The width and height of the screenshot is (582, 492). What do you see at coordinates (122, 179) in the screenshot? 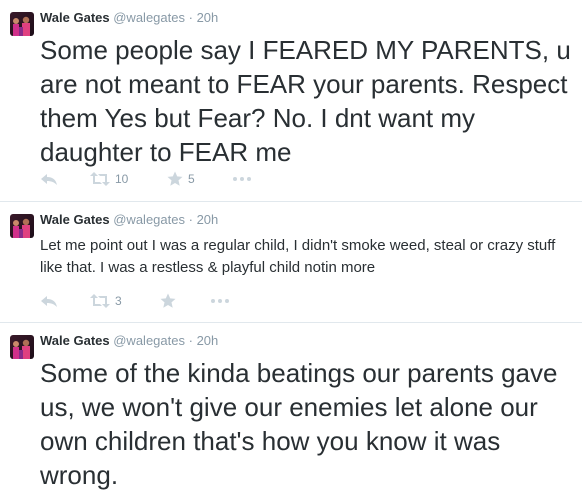
I see `retweet-count: 10` at bounding box center [122, 179].